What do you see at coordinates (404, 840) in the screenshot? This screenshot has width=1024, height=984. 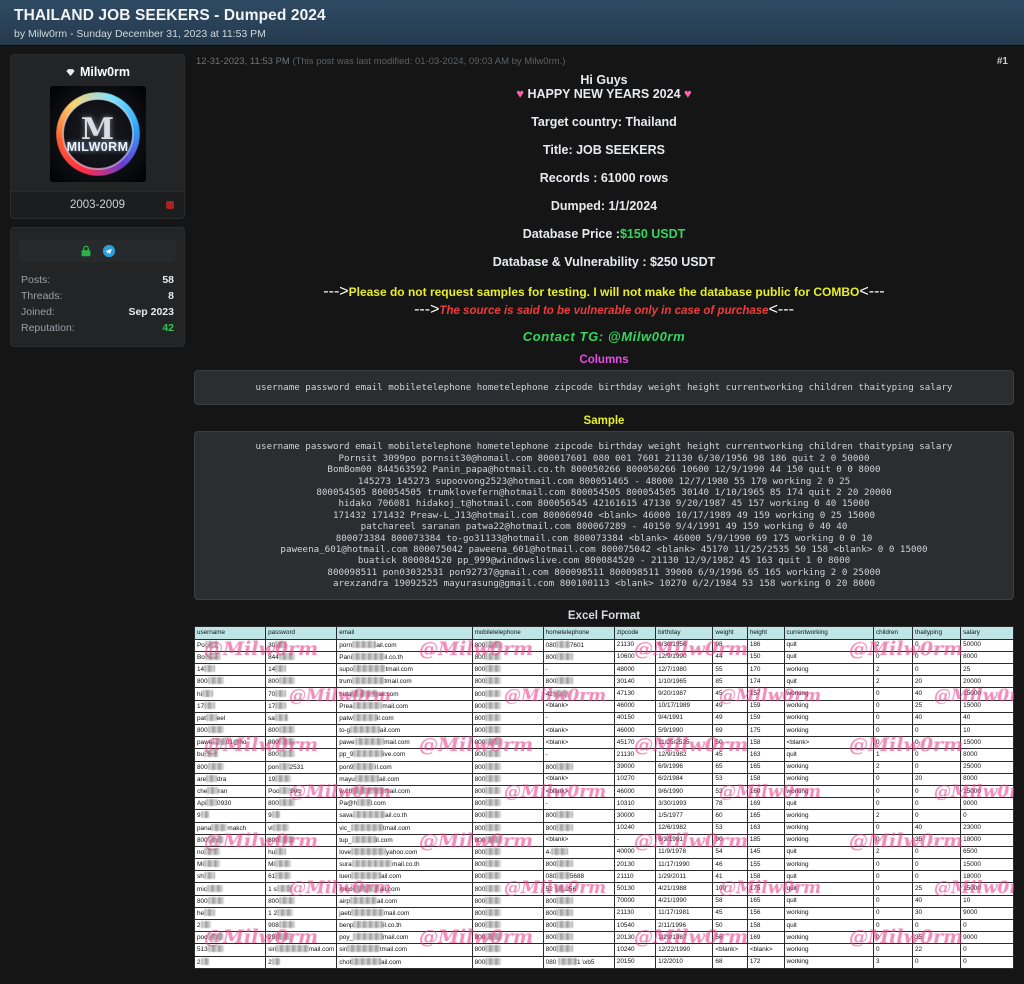 I see `excel-cell-email: tup_ il.com` at bounding box center [404, 840].